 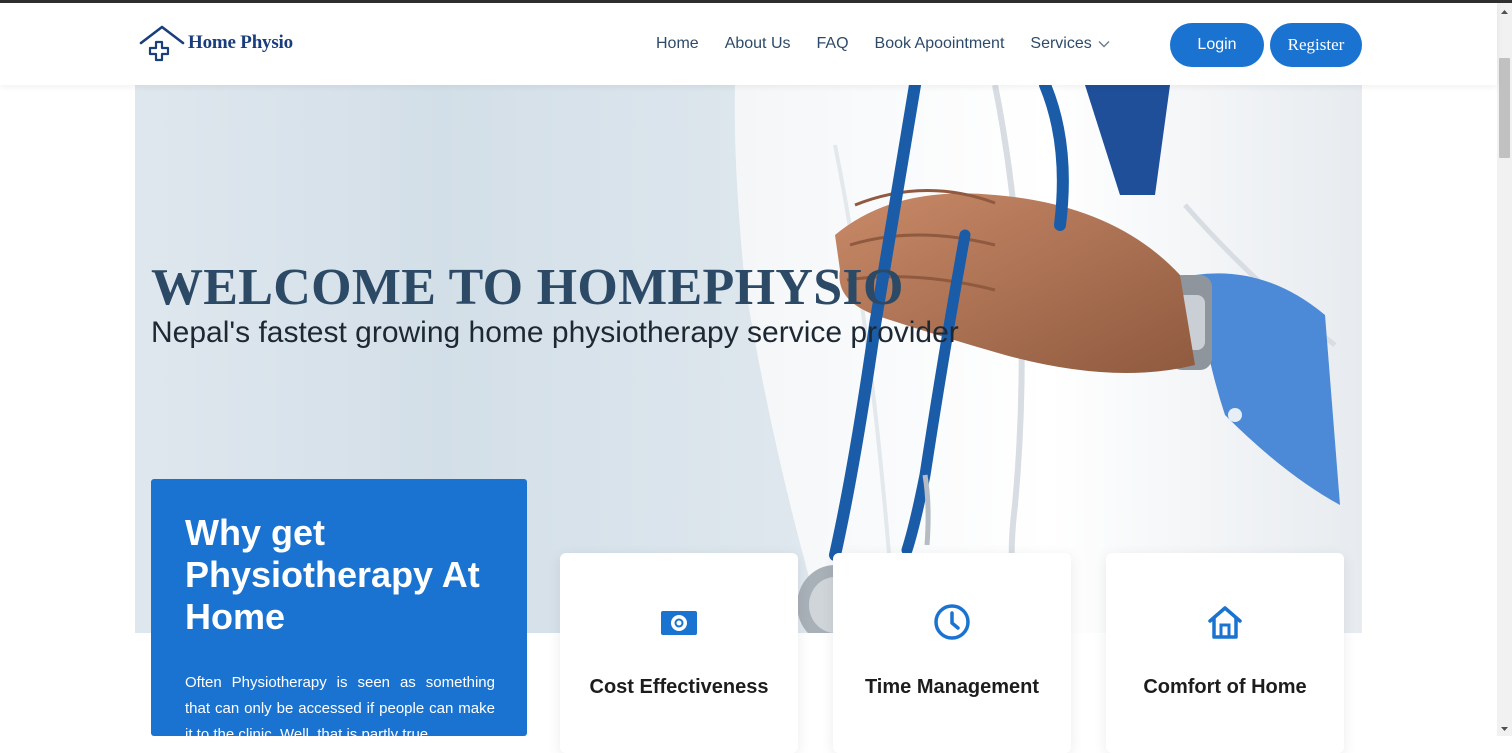 I want to click on nav-home: Home, so click(x=677, y=44).